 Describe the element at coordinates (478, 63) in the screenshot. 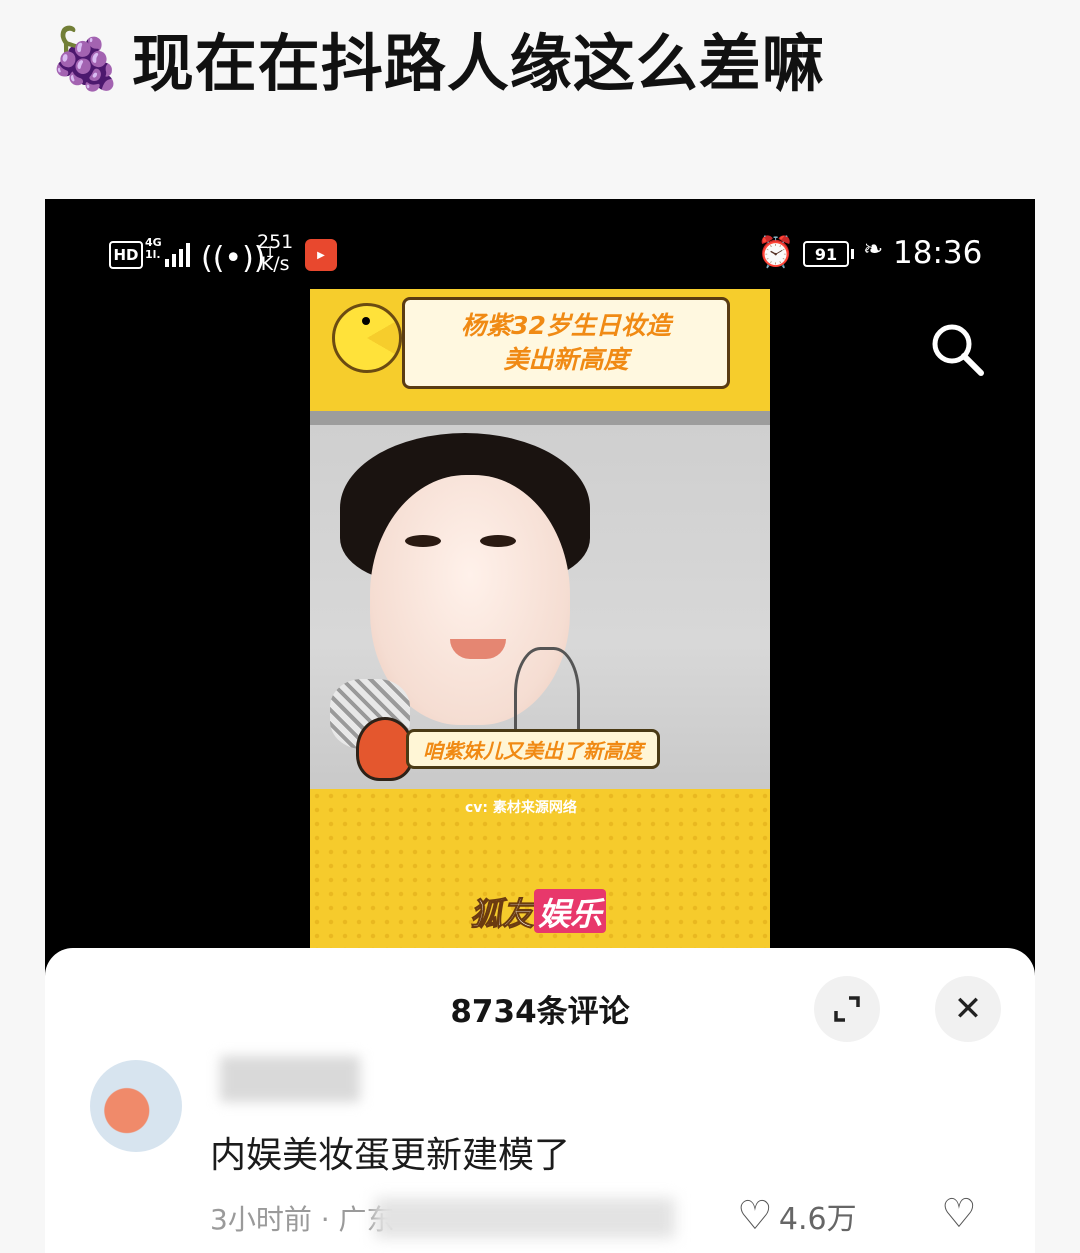

I see `post-title-text: 现在在抖路人缘这么差嘛` at that location.